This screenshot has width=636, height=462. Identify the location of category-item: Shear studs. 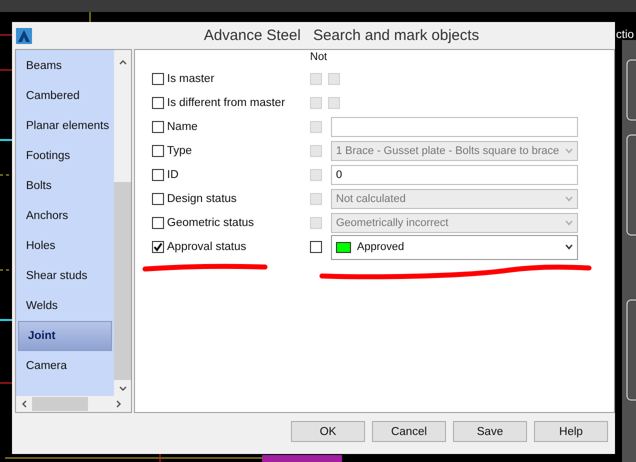
(65, 276).